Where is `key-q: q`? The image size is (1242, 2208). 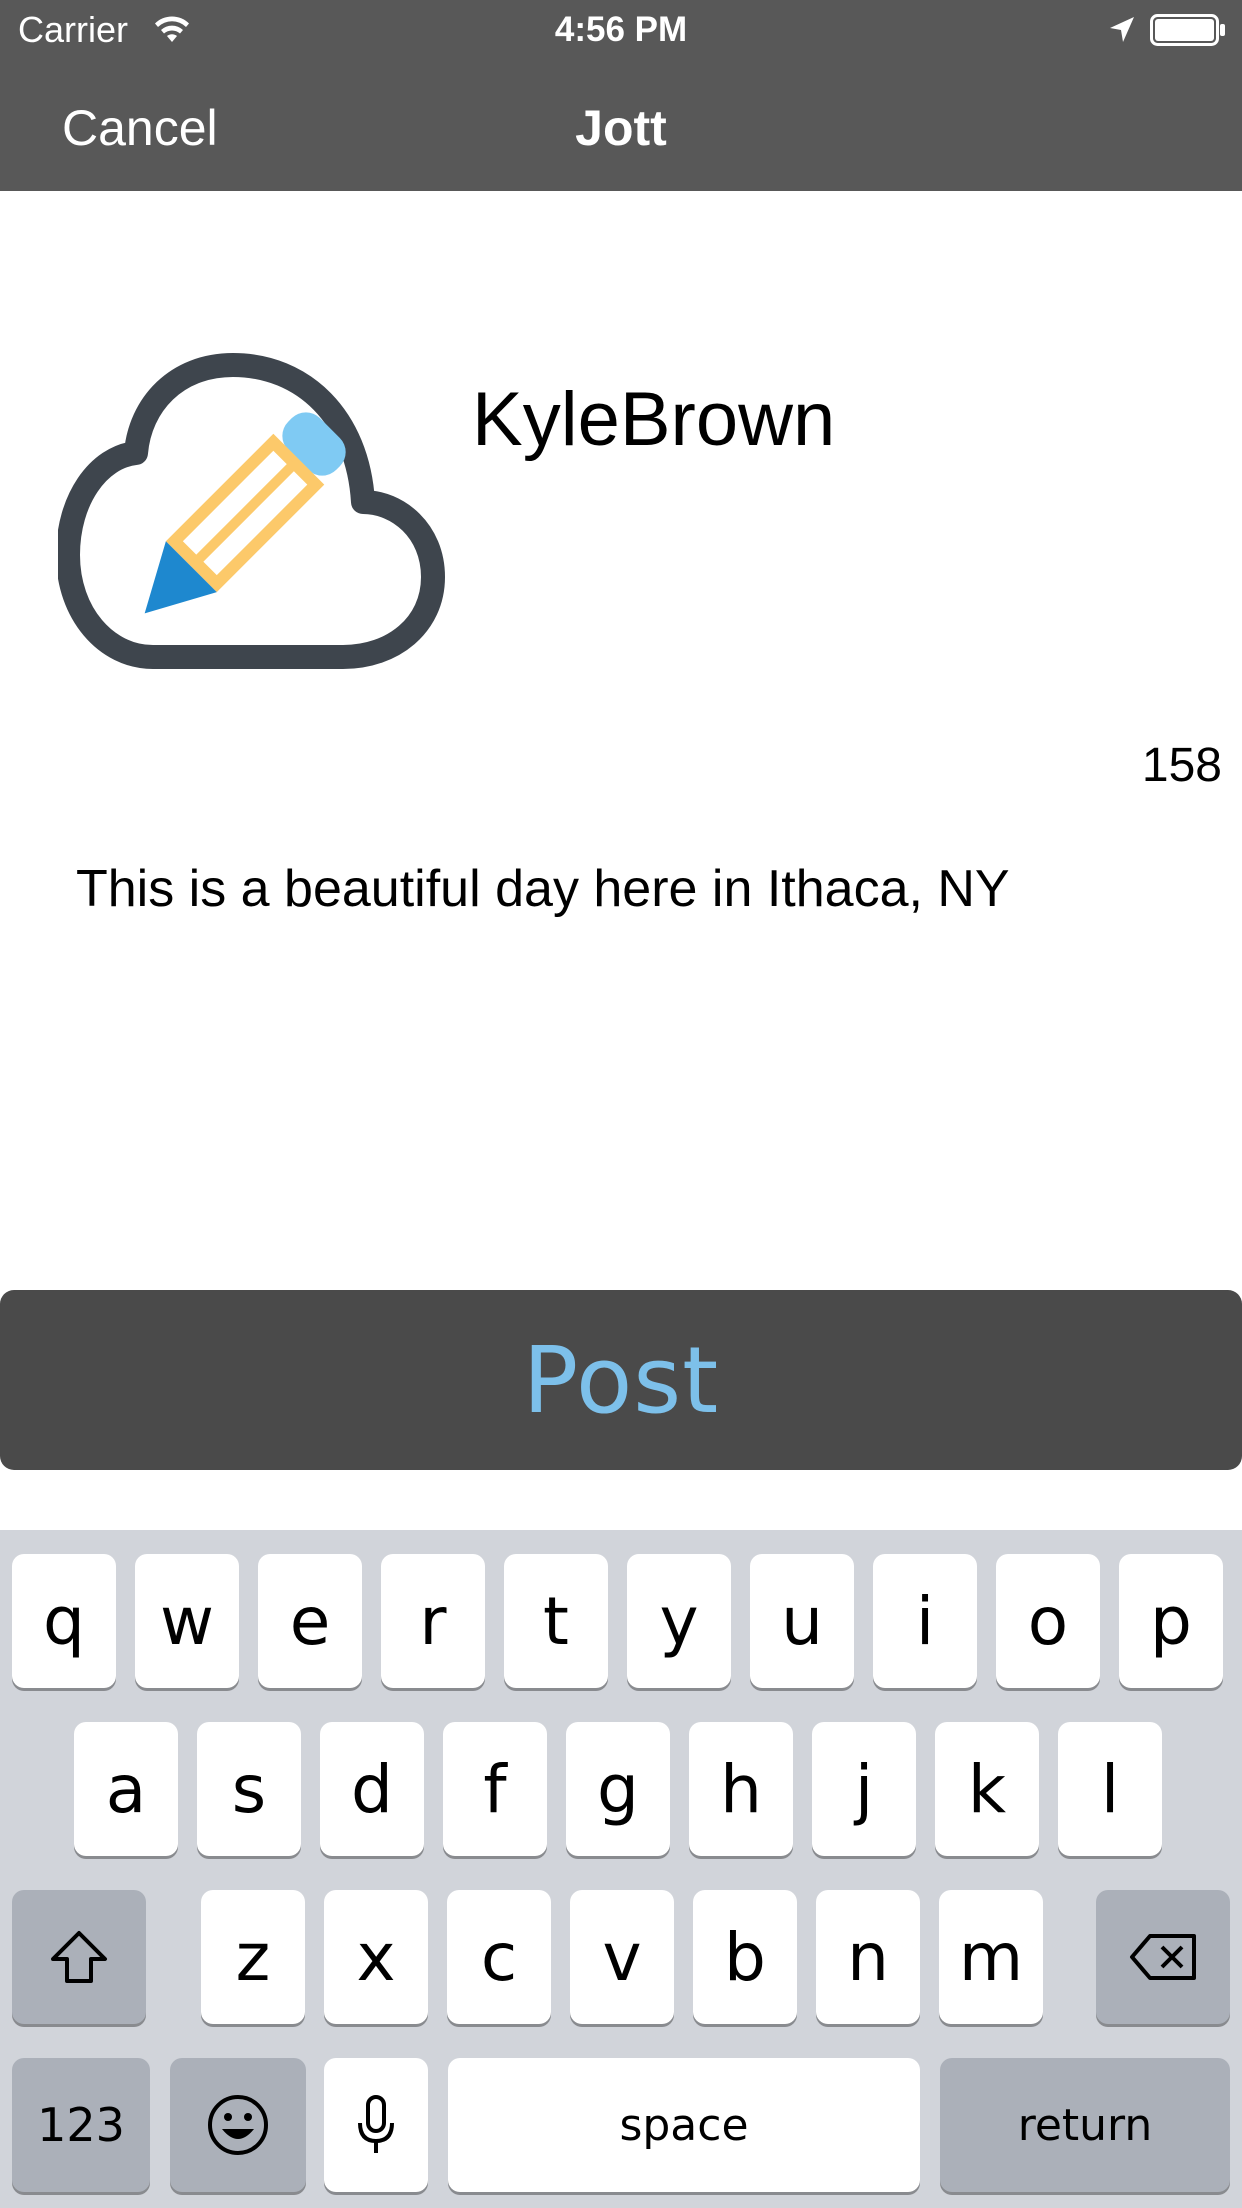
key-q: q is located at coordinates (64, 1621).